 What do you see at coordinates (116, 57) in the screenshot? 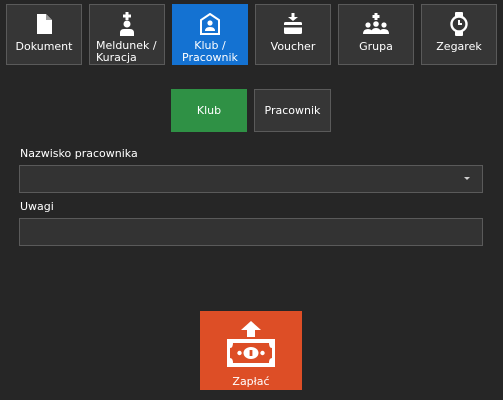
I see `tab-label-line2: Kuracja` at bounding box center [116, 57].